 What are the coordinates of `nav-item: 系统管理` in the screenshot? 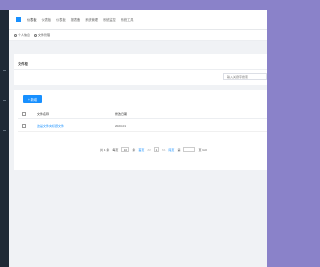 It's located at (91, 19).